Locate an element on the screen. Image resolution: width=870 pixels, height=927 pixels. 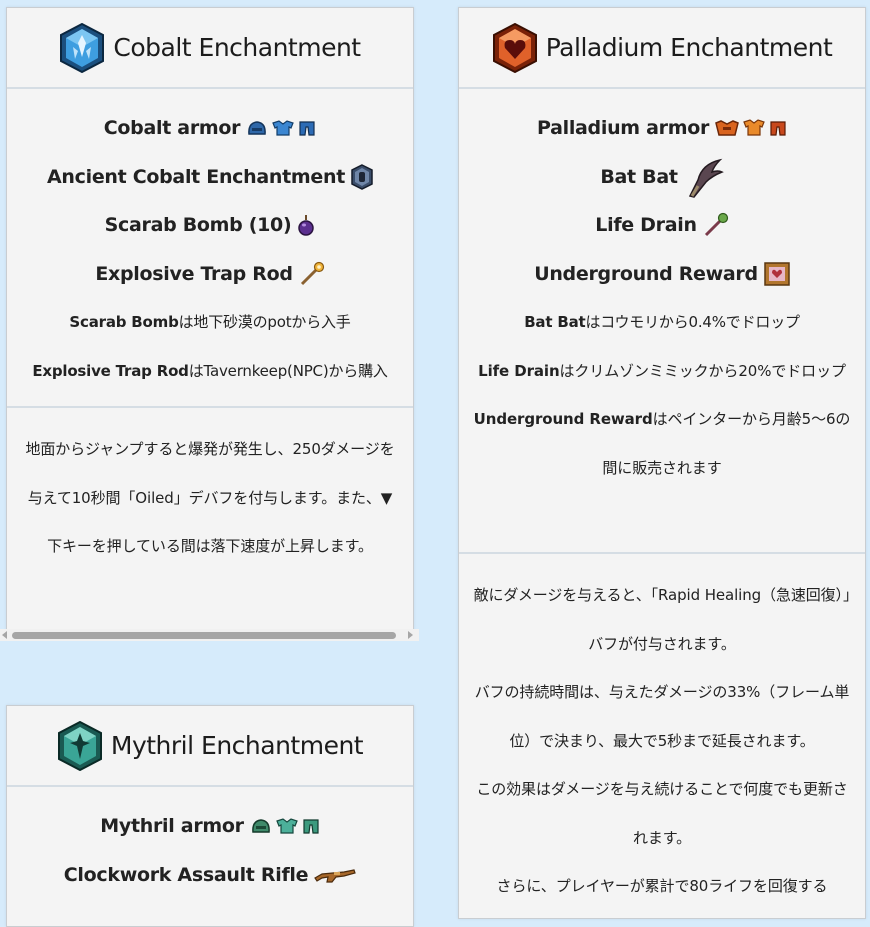
scroll-left-arrow-icon is located at coordinates (4, 635).